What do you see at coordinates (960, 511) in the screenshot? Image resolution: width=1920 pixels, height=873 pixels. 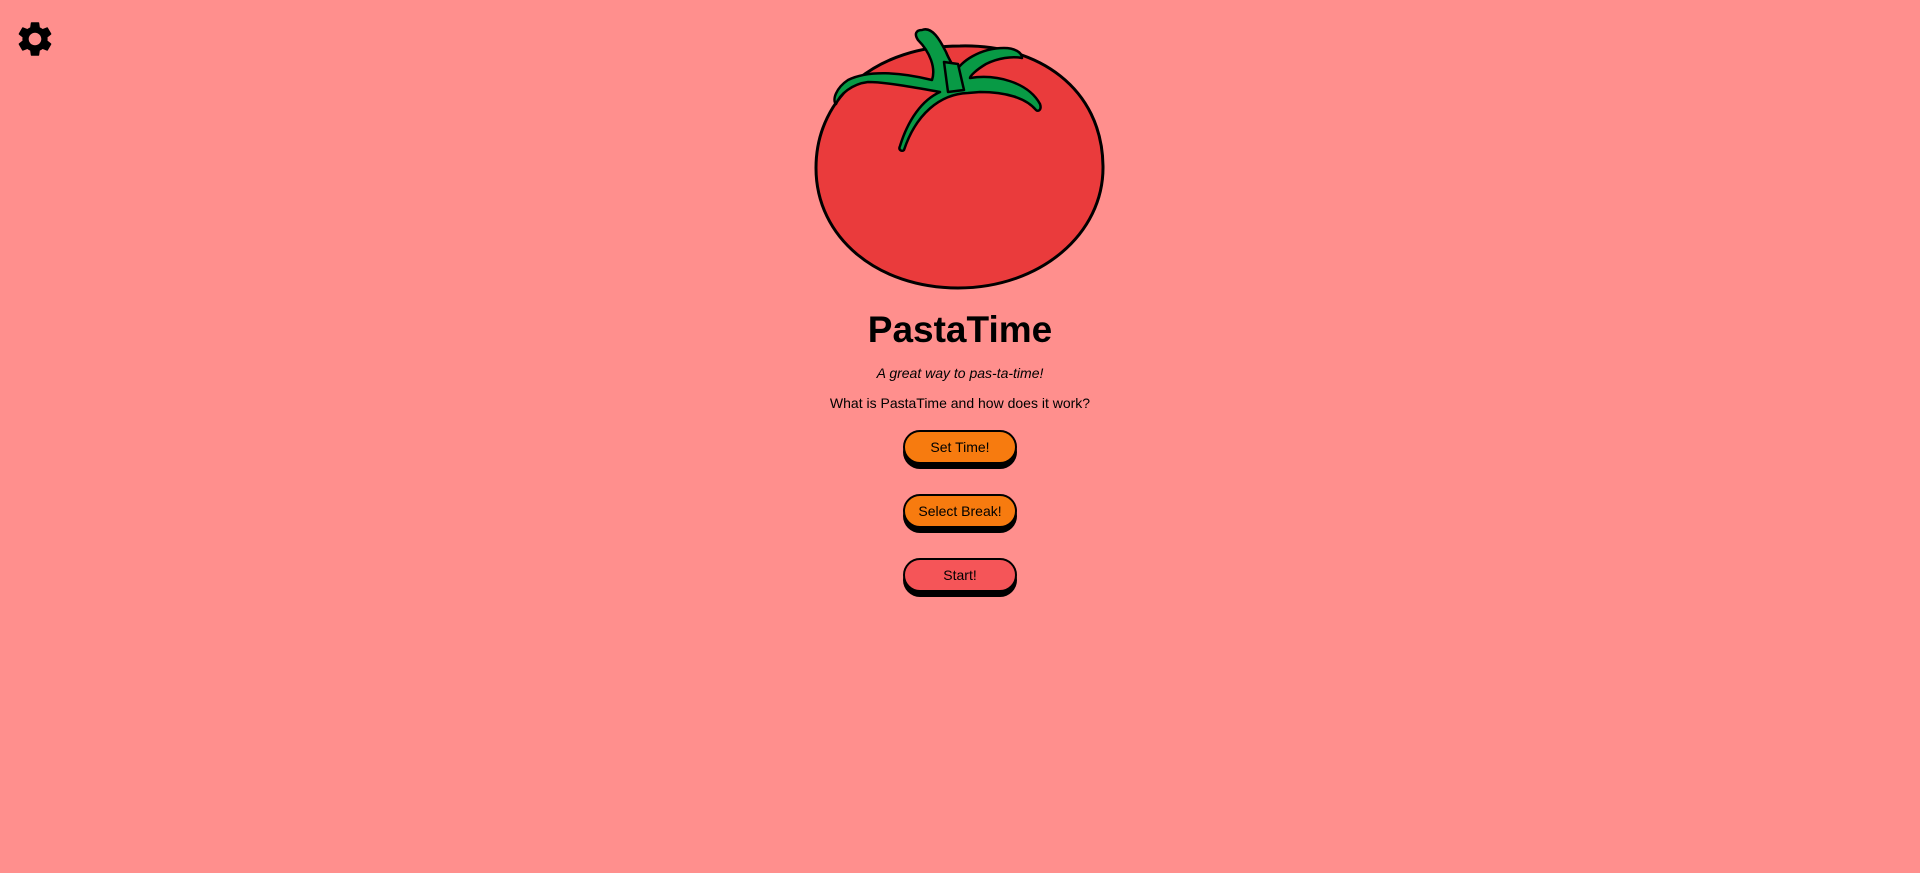 I see `select-break-button: Select Break!` at bounding box center [960, 511].